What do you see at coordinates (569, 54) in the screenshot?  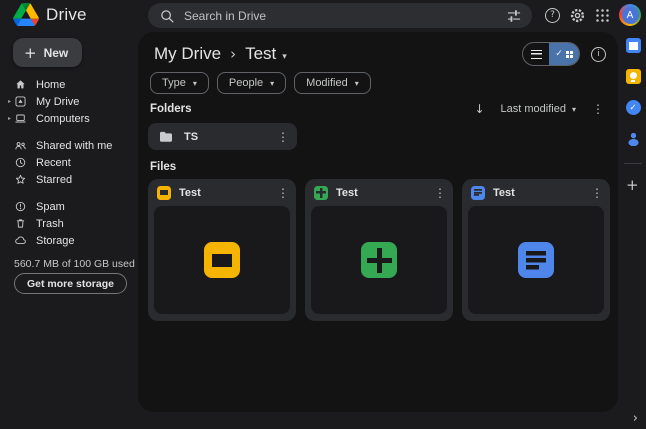 I see `grid-view-icon` at bounding box center [569, 54].